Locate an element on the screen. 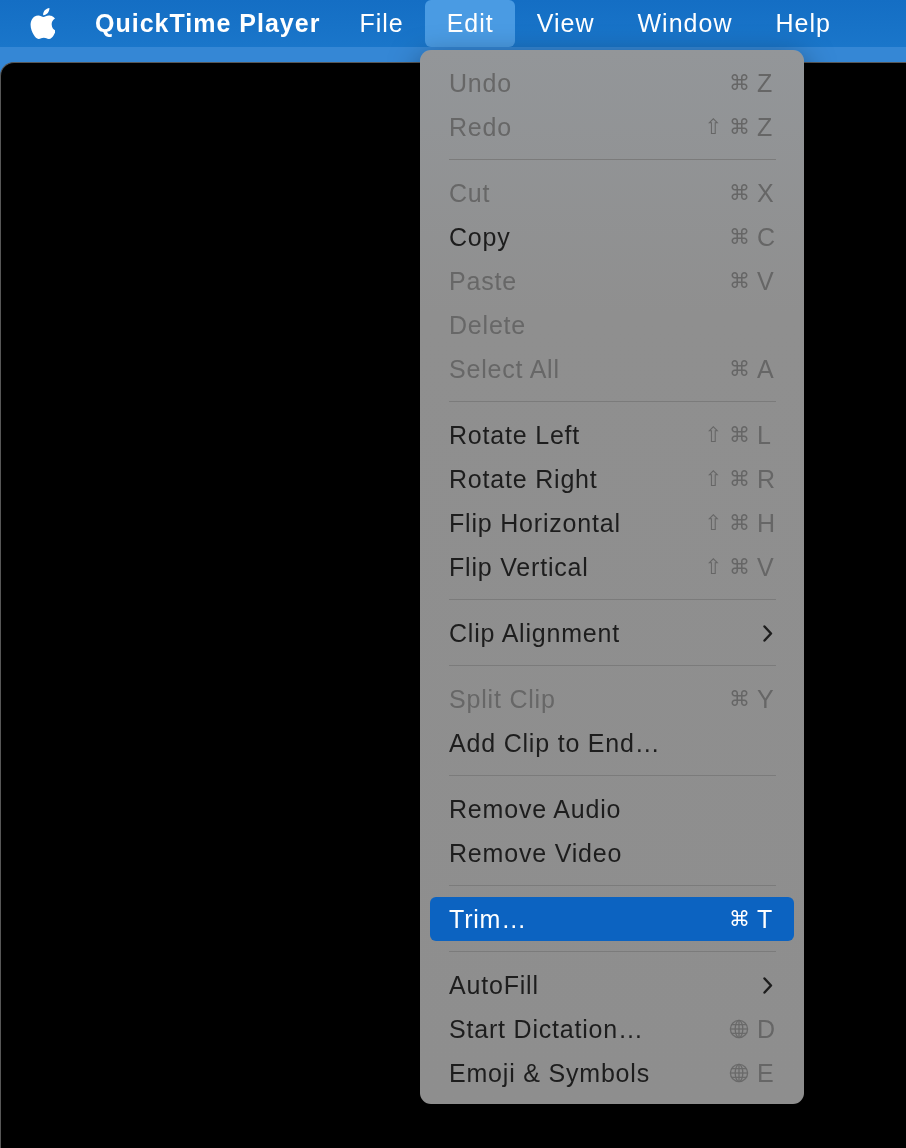 Image resolution: width=906 pixels, height=1148 pixels. menu-item: Remove Video is located at coordinates (612, 853).